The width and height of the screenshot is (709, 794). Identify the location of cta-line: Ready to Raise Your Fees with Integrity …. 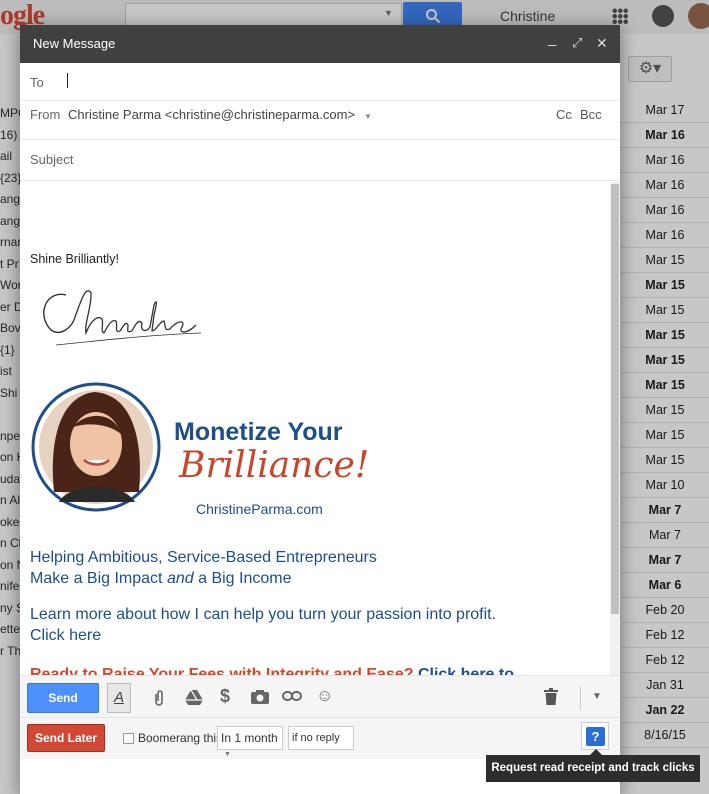
(272, 670).